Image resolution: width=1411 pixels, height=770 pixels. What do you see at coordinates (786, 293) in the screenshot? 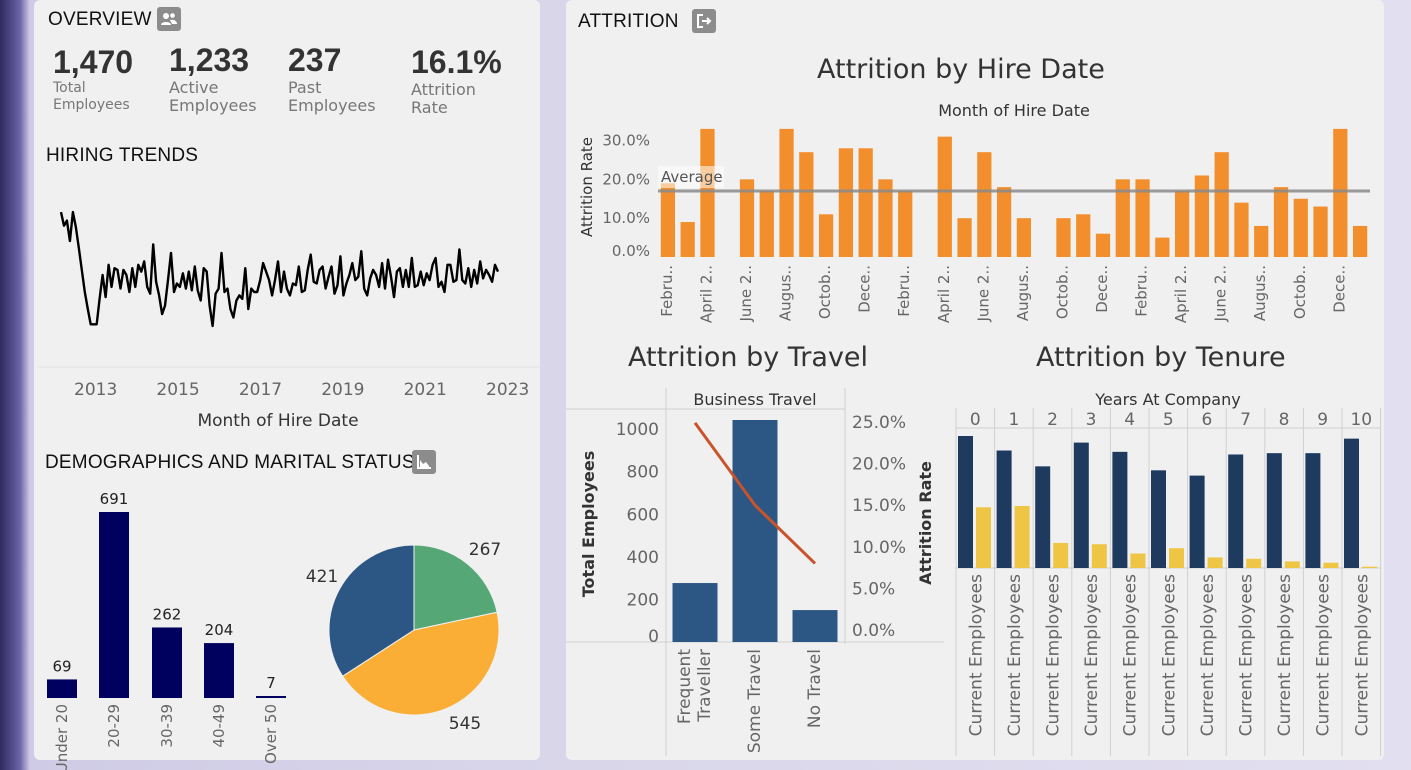
I see `x-tick-label: Augus..` at bounding box center [786, 293].